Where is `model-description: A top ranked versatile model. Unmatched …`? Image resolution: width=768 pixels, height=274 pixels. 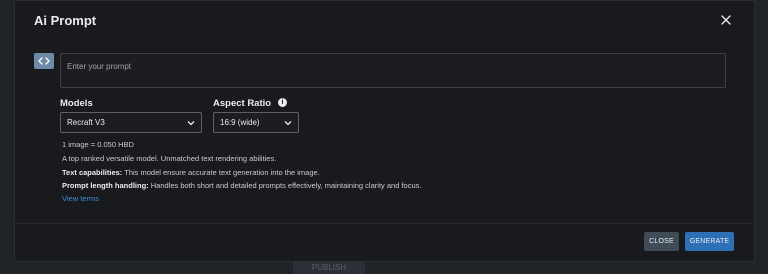 model-description: A top ranked versatile model. Unmatched … is located at coordinates (169, 158).